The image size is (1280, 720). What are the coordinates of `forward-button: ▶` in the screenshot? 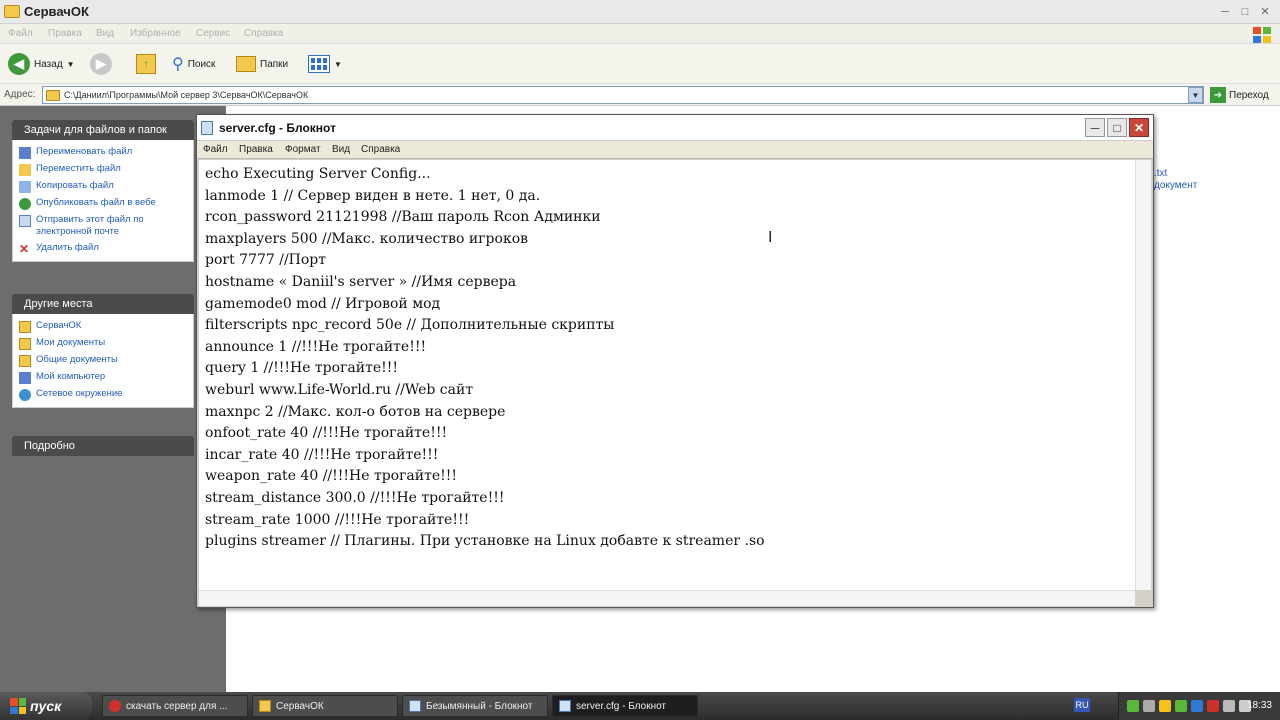 It's located at (101, 64).